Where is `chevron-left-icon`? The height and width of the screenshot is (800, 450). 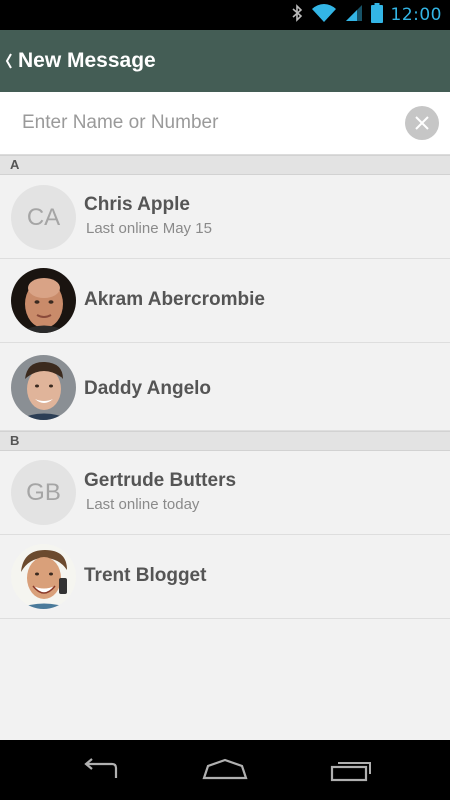
chevron-left-icon is located at coordinates (9, 61).